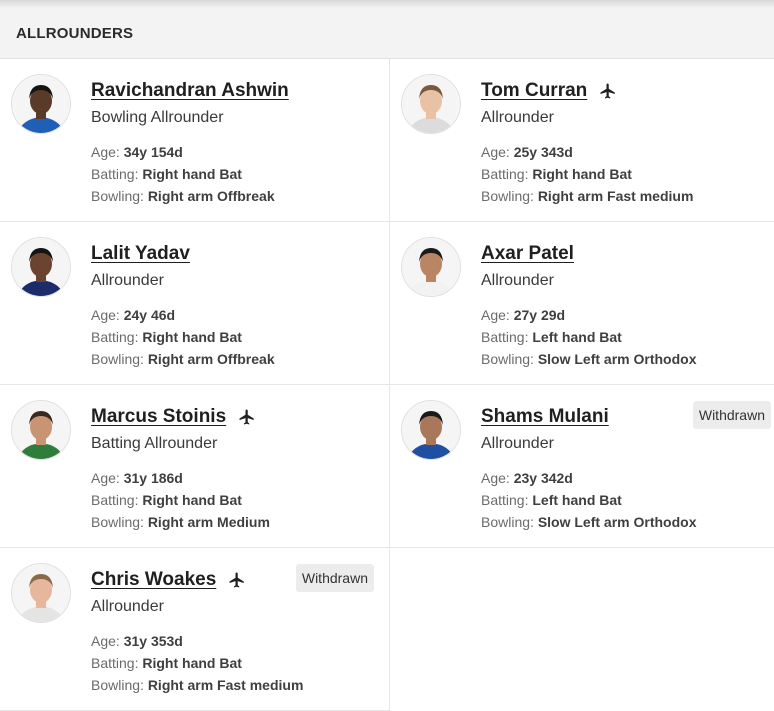 This screenshot has height=711, width=774. I want to click on player-age: Age: 23y 342d, so click(527, 478).